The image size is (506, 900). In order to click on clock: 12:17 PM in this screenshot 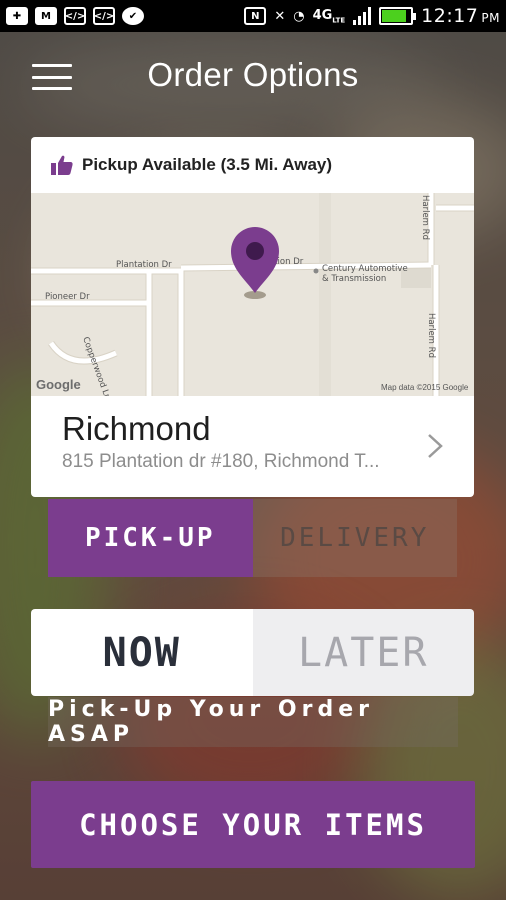, I will do `click(460, 16)`.